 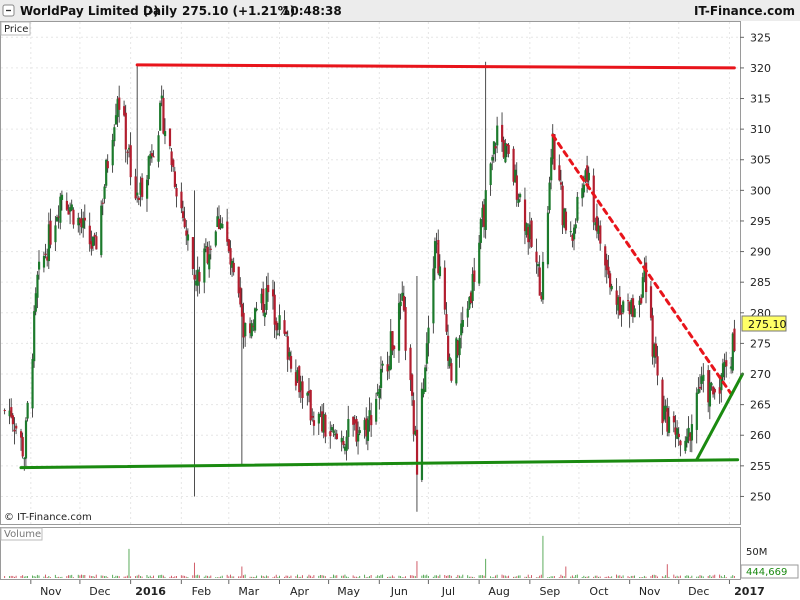 What do you see at coordinates (300, 591) in the screenshot?
I see `x-tick-label: Apr` at bounding box center [300, 591].